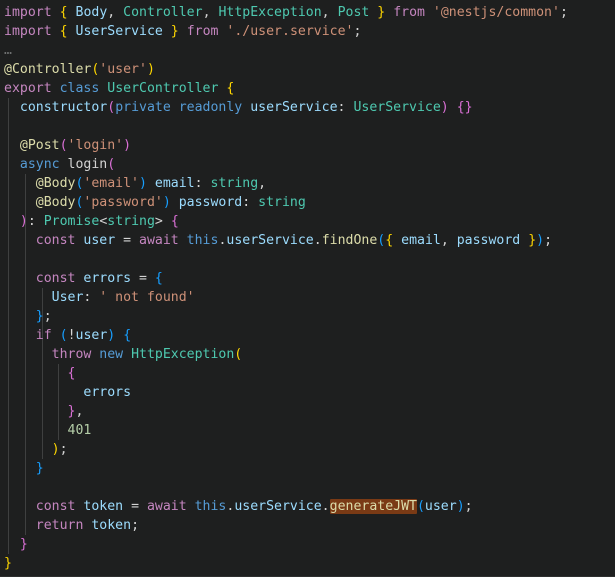  What do you see at coordinates (307, 335) in the screenshot?
I see `code-line: if (!user) {` at bounding box center [307, 335].